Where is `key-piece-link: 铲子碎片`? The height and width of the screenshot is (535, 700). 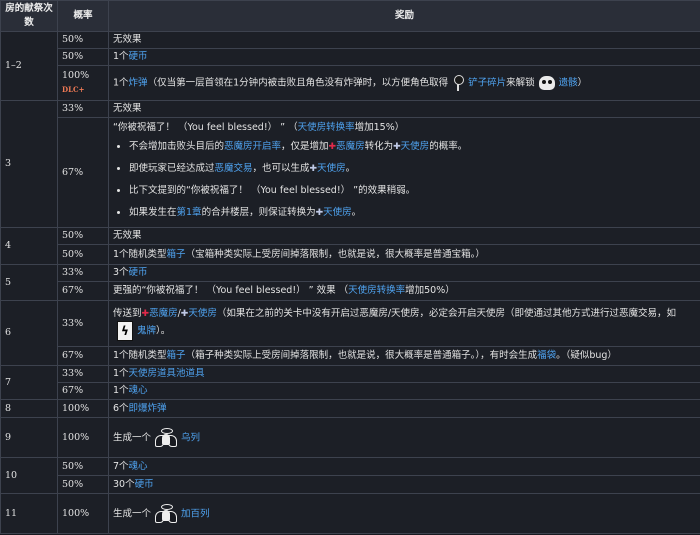 key-piece-link: 铲子碎片 is located at coordinates (487, 83).